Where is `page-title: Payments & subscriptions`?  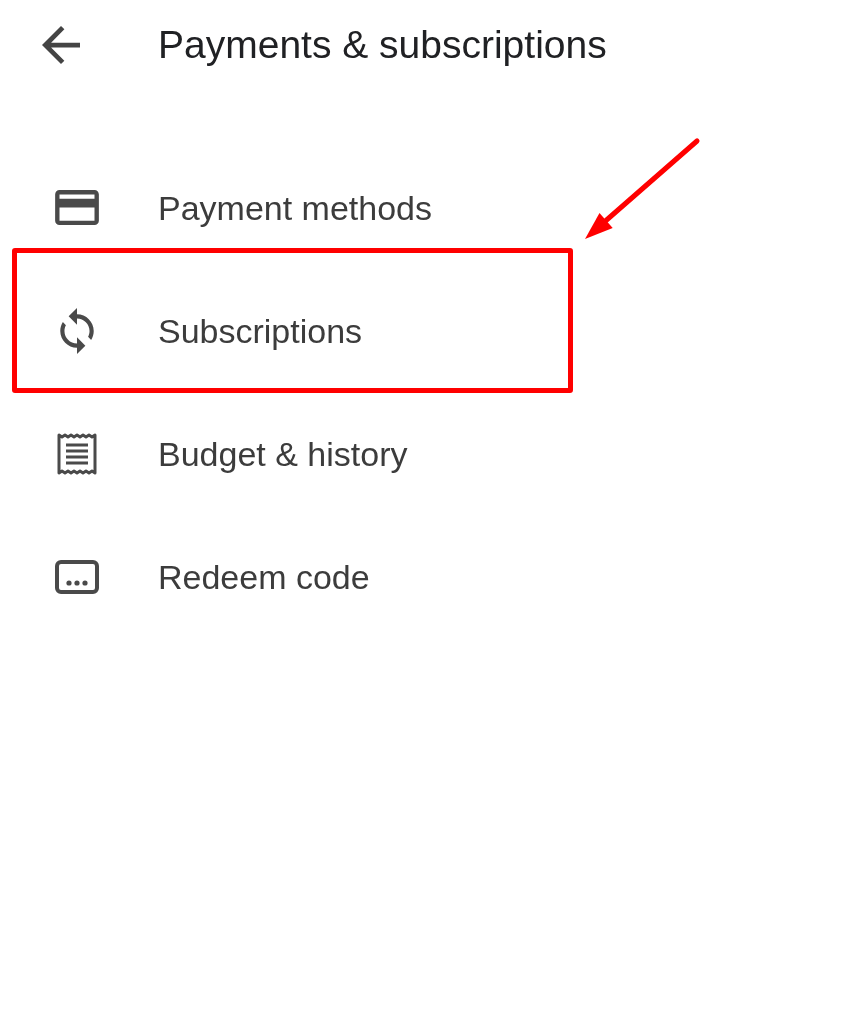 page-title: Payments & subscriptions is located at coordinates (382, 45).